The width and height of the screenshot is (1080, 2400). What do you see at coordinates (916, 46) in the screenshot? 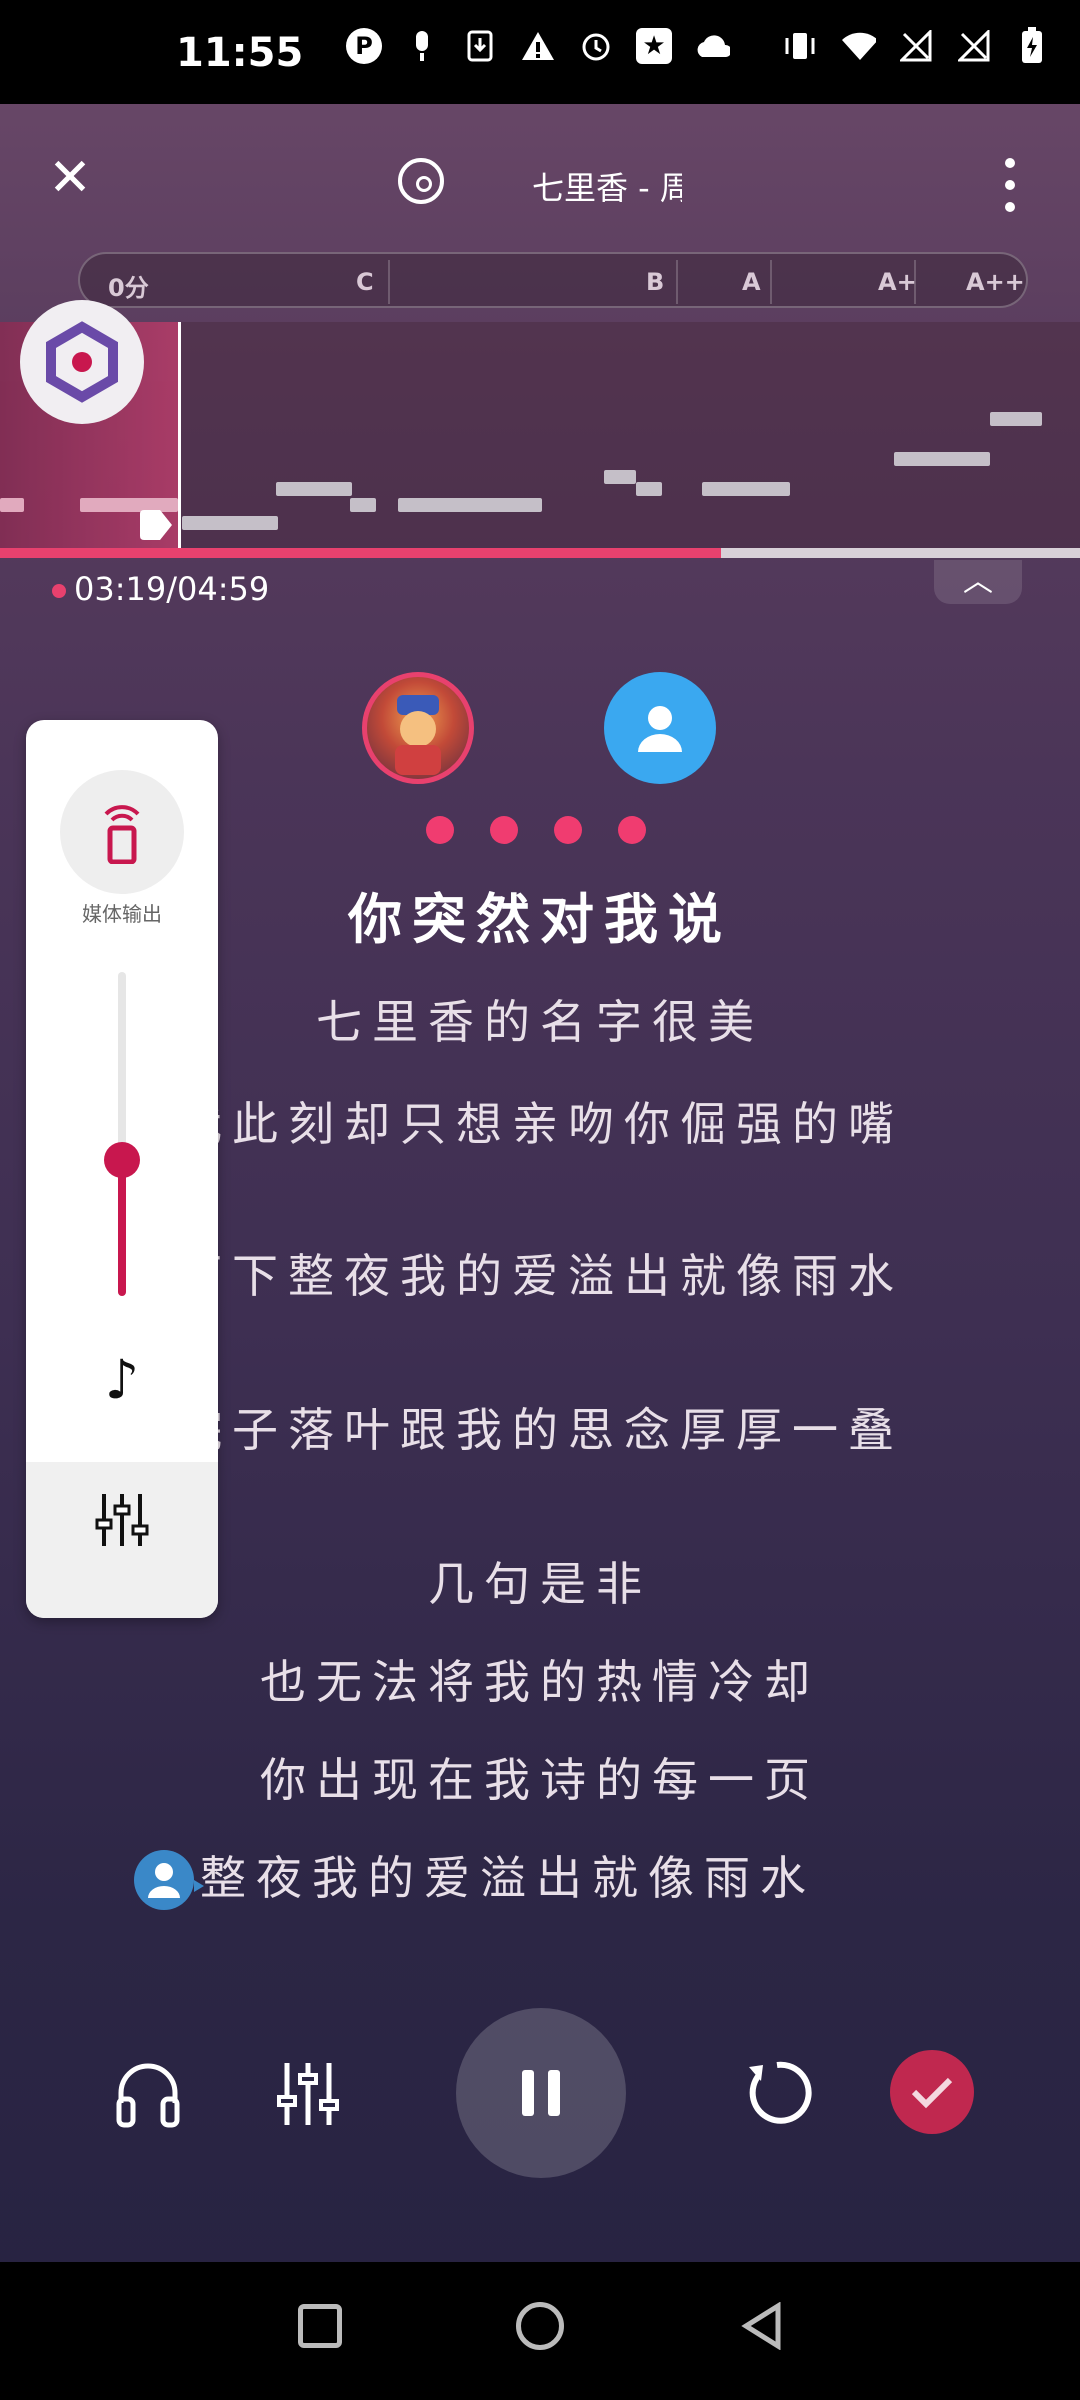
I see `signal-icon` at bounding box center [916, 46].